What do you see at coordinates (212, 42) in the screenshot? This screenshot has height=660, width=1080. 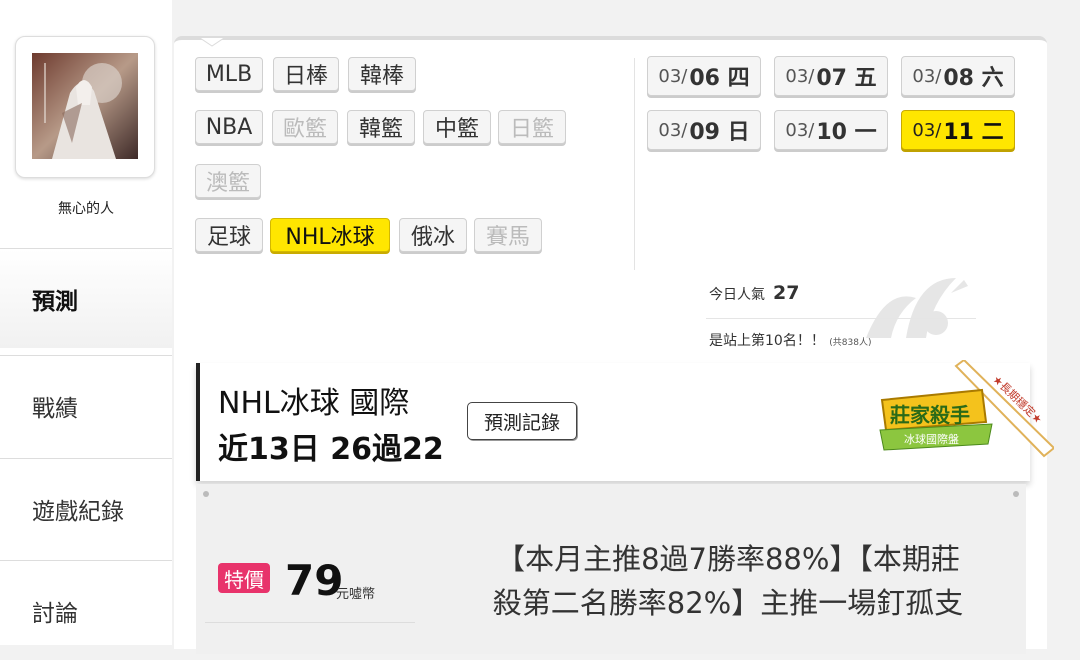 I see `panel-notch-icon` at bounding box center [212, 42].